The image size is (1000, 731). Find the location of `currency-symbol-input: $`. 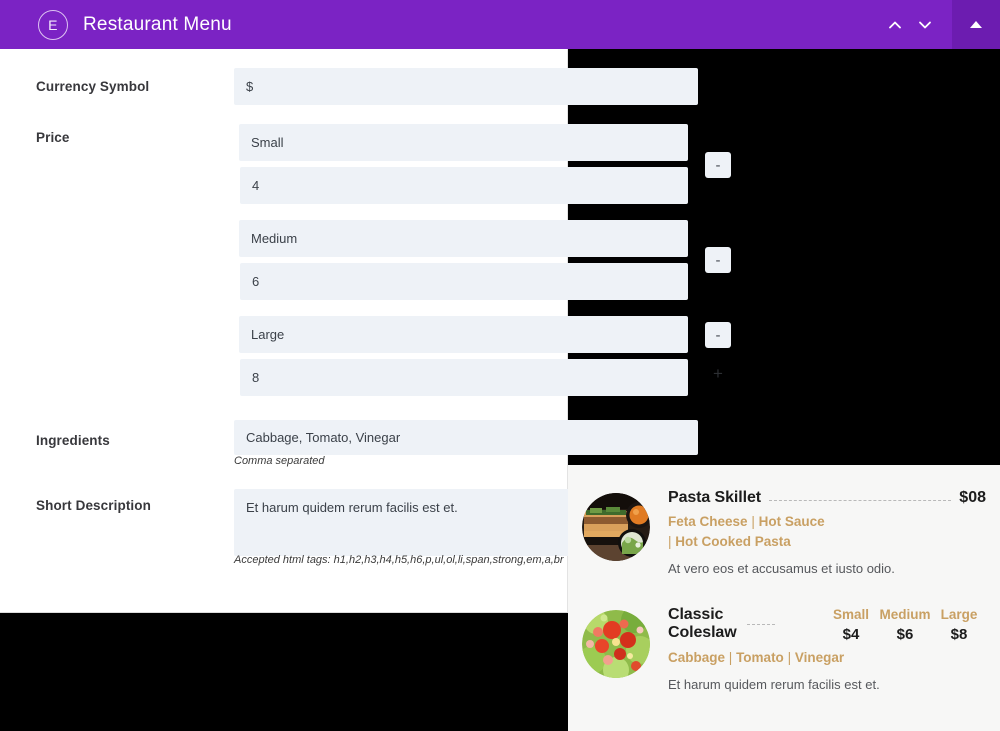

currency-symbol-input: $ is located at coordinates (466, 86).